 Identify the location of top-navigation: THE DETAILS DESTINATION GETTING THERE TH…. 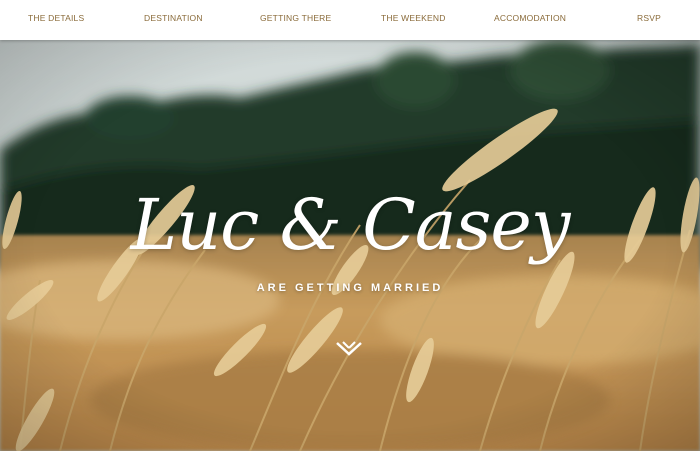
(350, 20).